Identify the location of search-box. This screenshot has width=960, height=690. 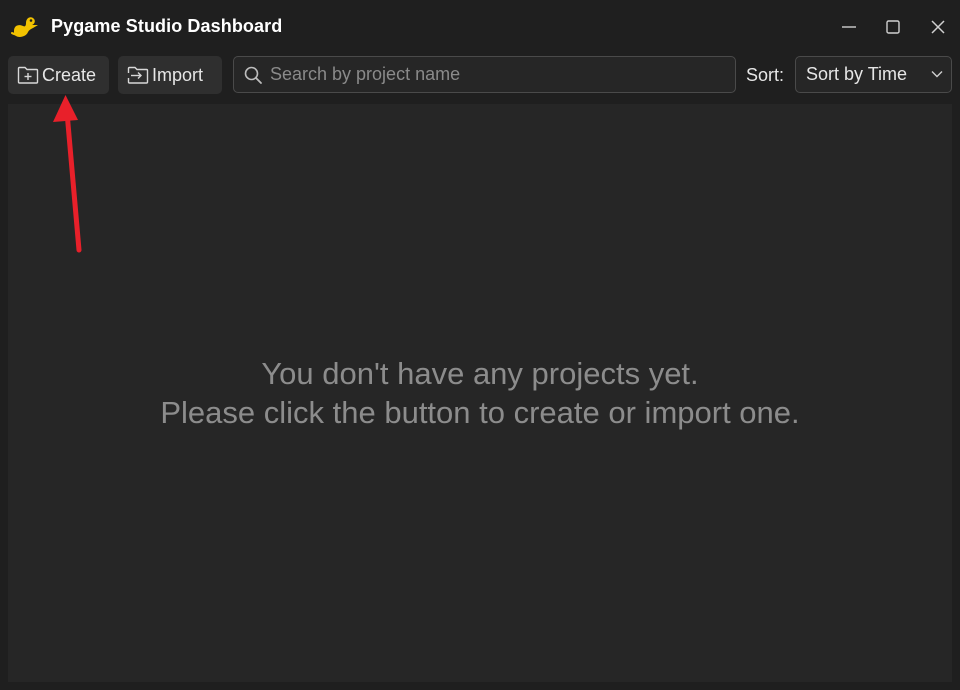
(484, 74).